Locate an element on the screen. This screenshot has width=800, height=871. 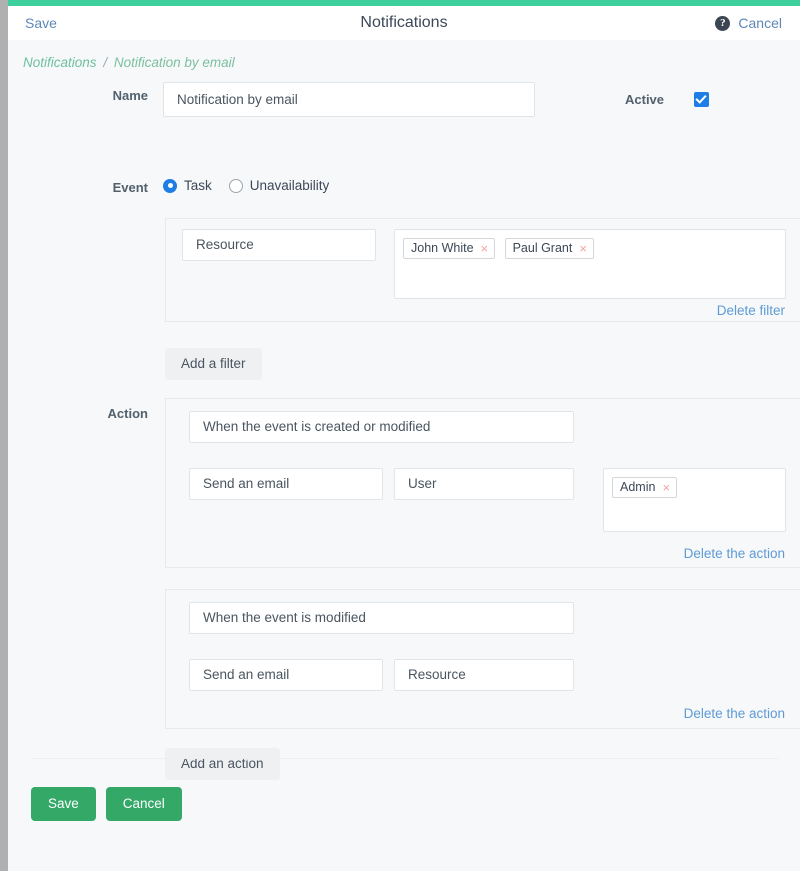
breadcrumb-item-notifications: Notifications is located at coordinates (60, 62).